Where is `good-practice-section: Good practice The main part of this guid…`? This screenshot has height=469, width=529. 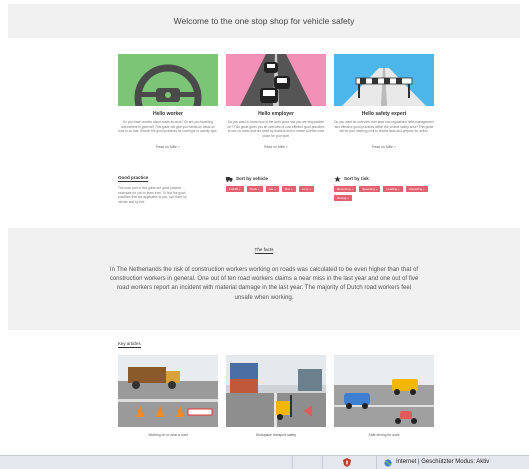 good-practice-section: Good practice The main part of this guid… is located at coordinates (155, 189).